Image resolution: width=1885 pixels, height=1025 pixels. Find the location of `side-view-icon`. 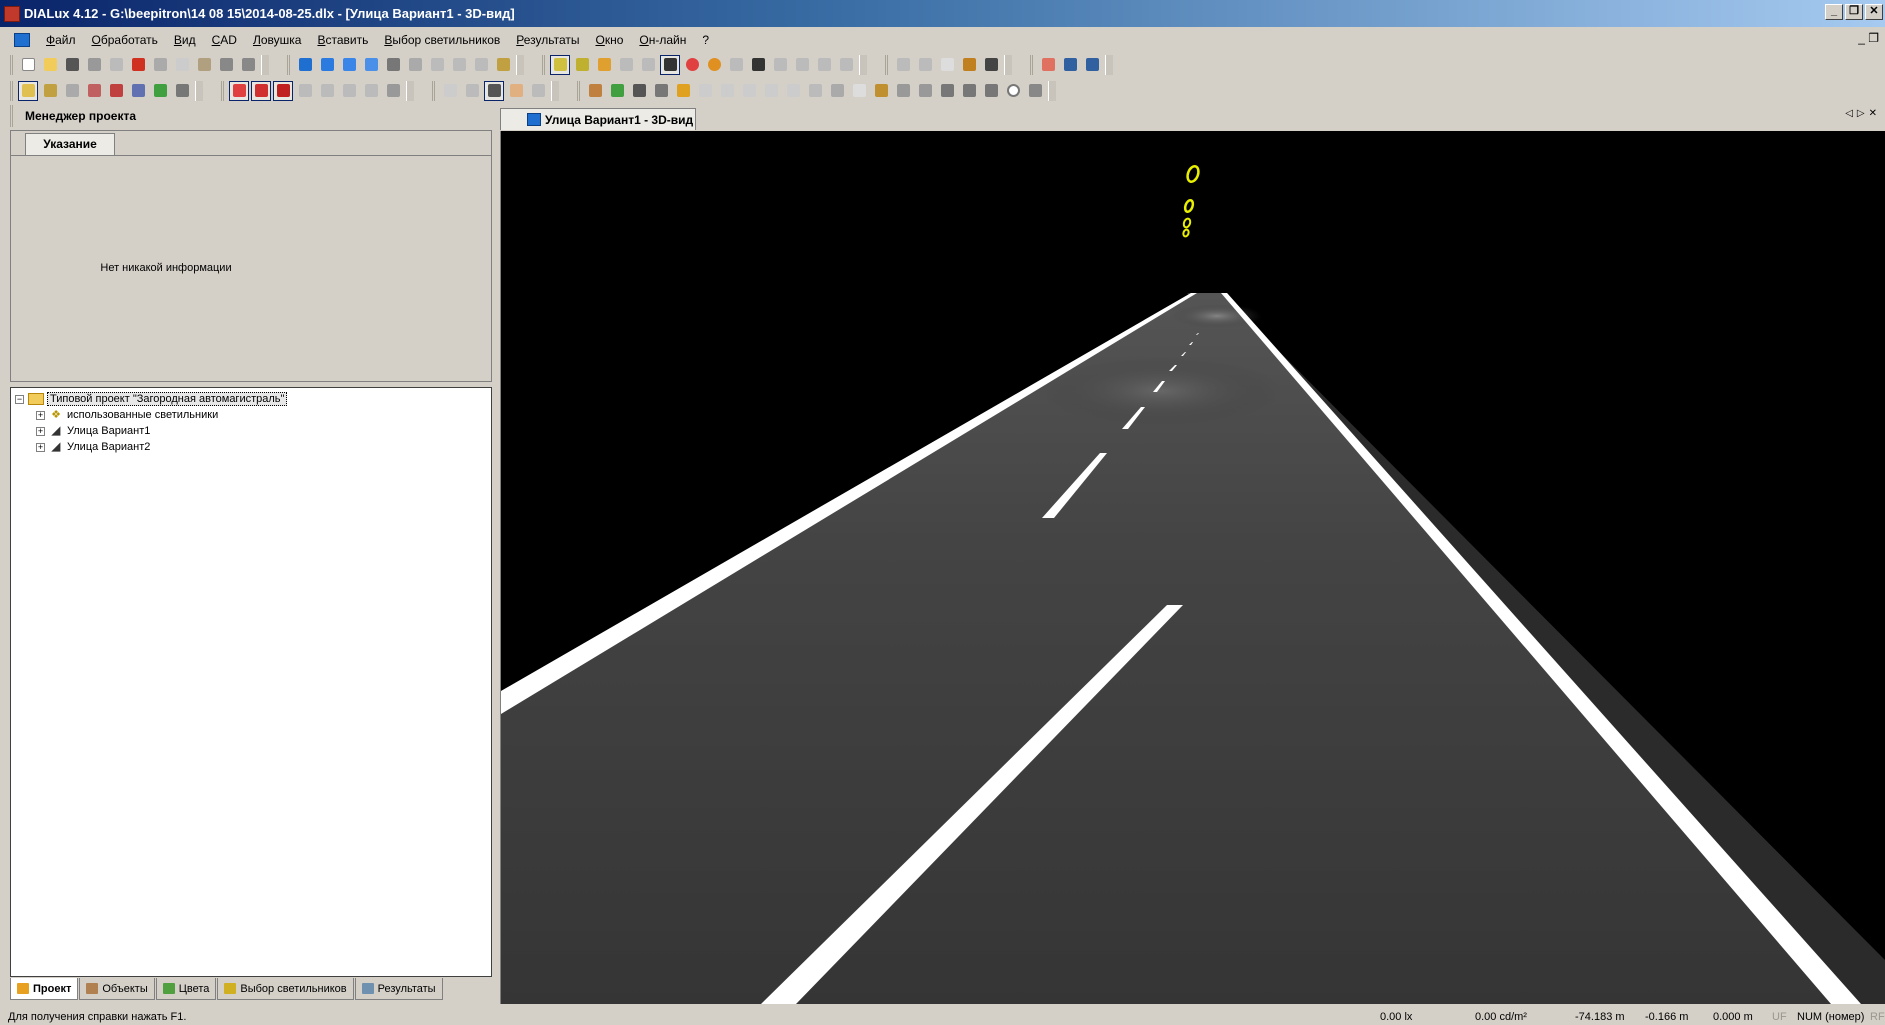

side-view-icon is located at coordinates (371, 65).